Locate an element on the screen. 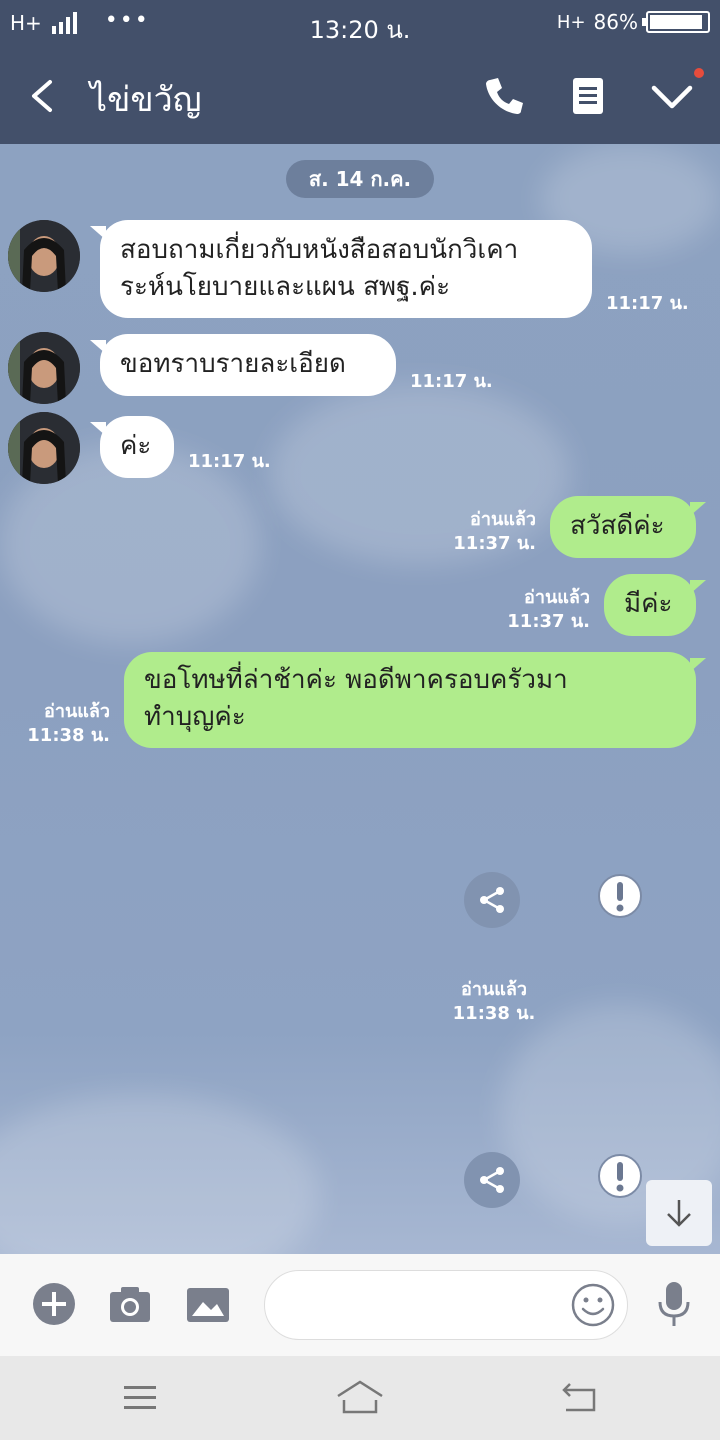 The width and height of the screenshot is (720, 1440). message-line: ค่ะ is located at coordinates (136, 446).